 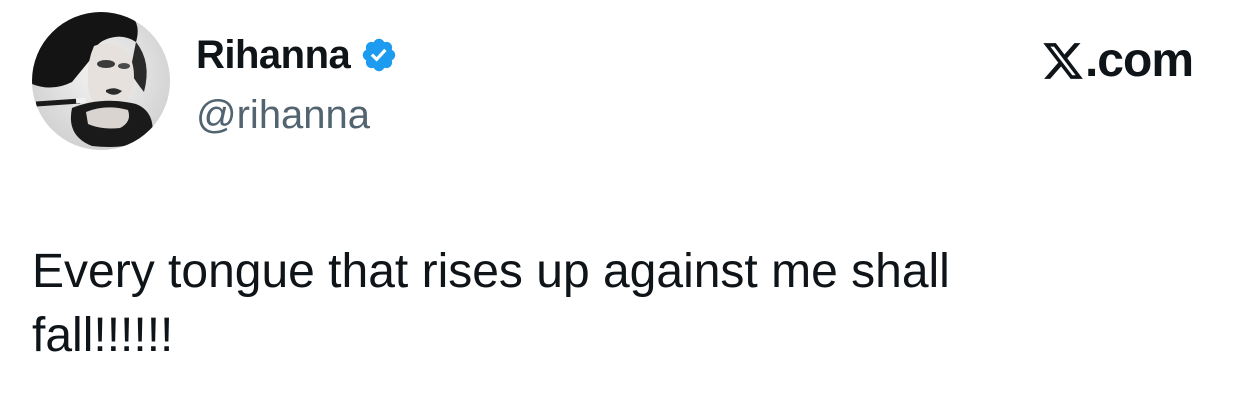 I want to click on author-handle: @rihanna, so click(x=283, y=115).